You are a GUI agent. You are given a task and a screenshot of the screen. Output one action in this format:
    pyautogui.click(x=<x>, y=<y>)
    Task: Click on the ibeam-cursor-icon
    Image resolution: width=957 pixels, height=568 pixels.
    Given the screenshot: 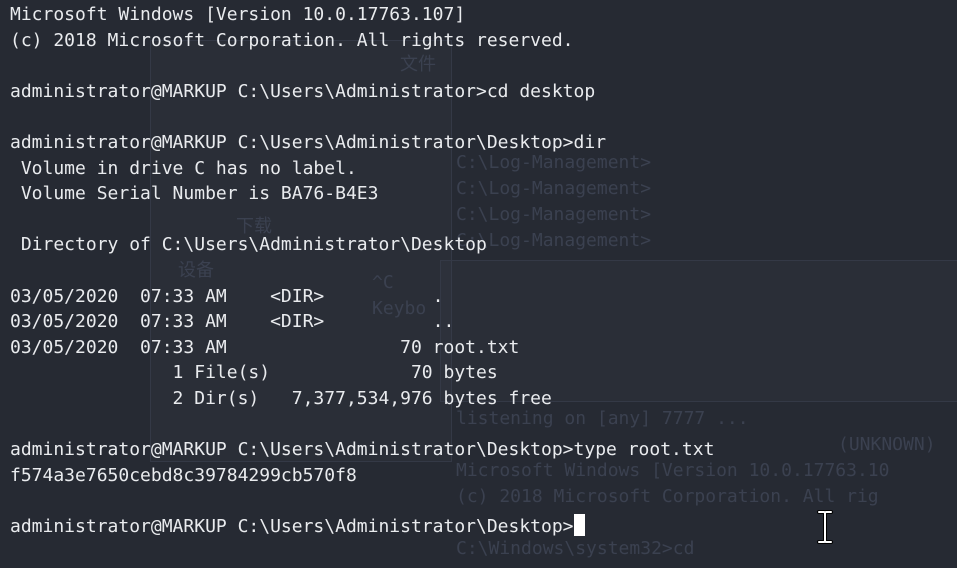 What is the action you would take?
    pyautogui.click(x=825, y=527)
    